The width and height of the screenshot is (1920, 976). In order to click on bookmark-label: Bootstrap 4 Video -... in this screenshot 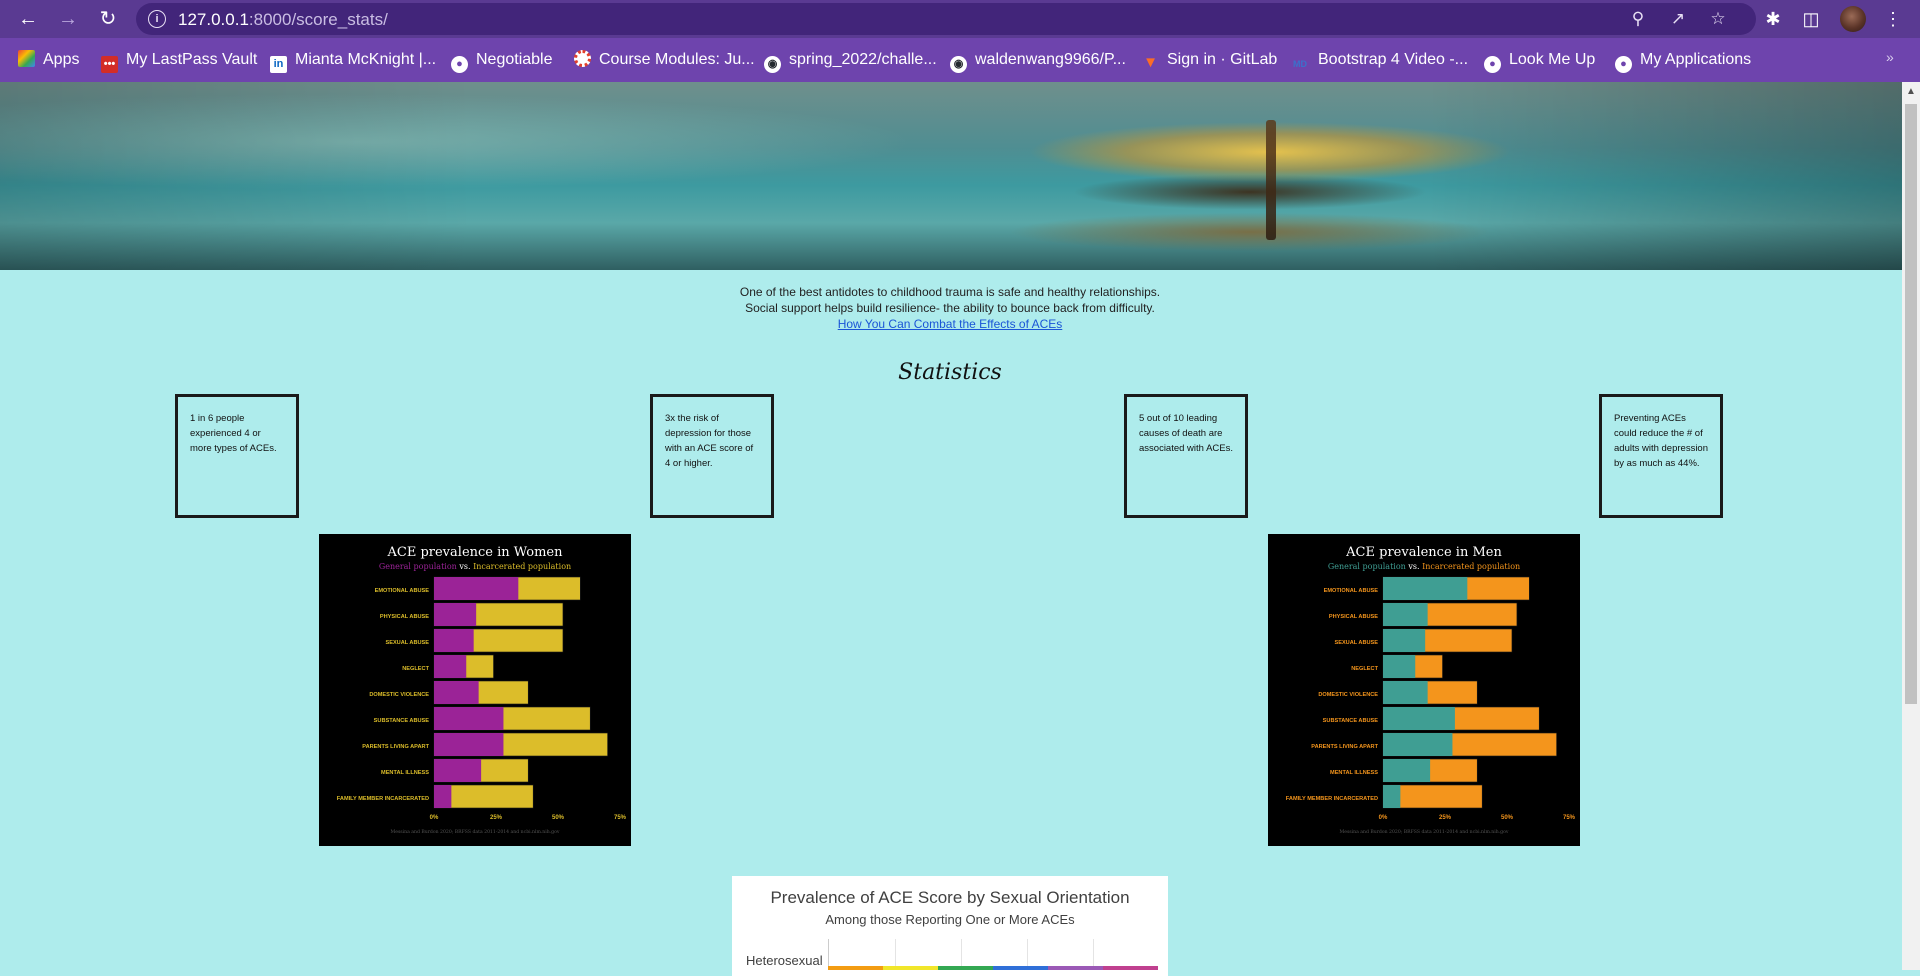, I will do `click(1393, 59)`.